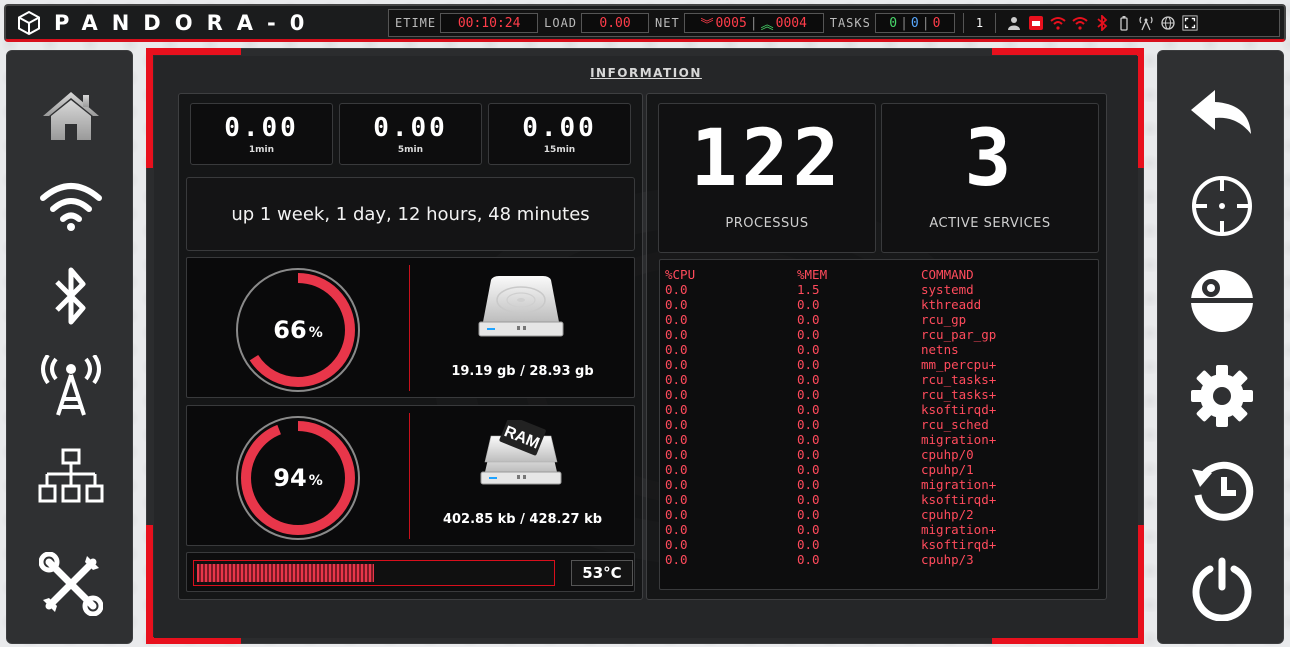 This screenshot has height=647, width=1290. What do you see at coordinates (261, 150) in the screenshot?
I see `load-1min-label: 1min` at bounding box center [261, 150].